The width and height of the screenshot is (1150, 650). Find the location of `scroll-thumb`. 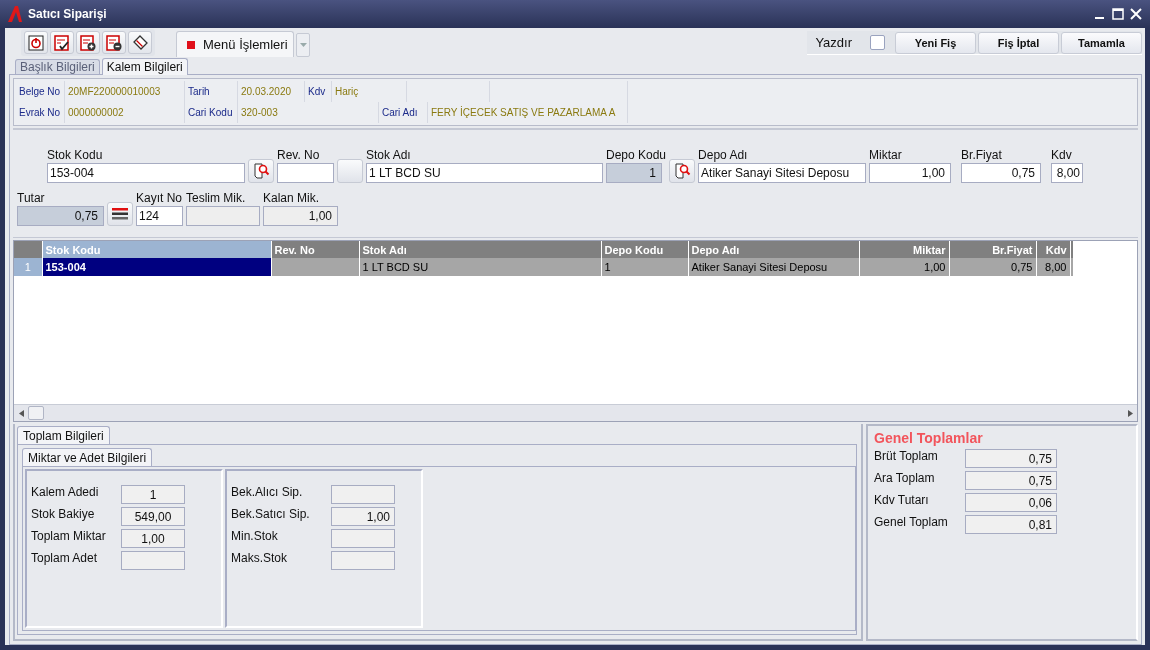

scroll-thumb is located at coordinates (36, 413).